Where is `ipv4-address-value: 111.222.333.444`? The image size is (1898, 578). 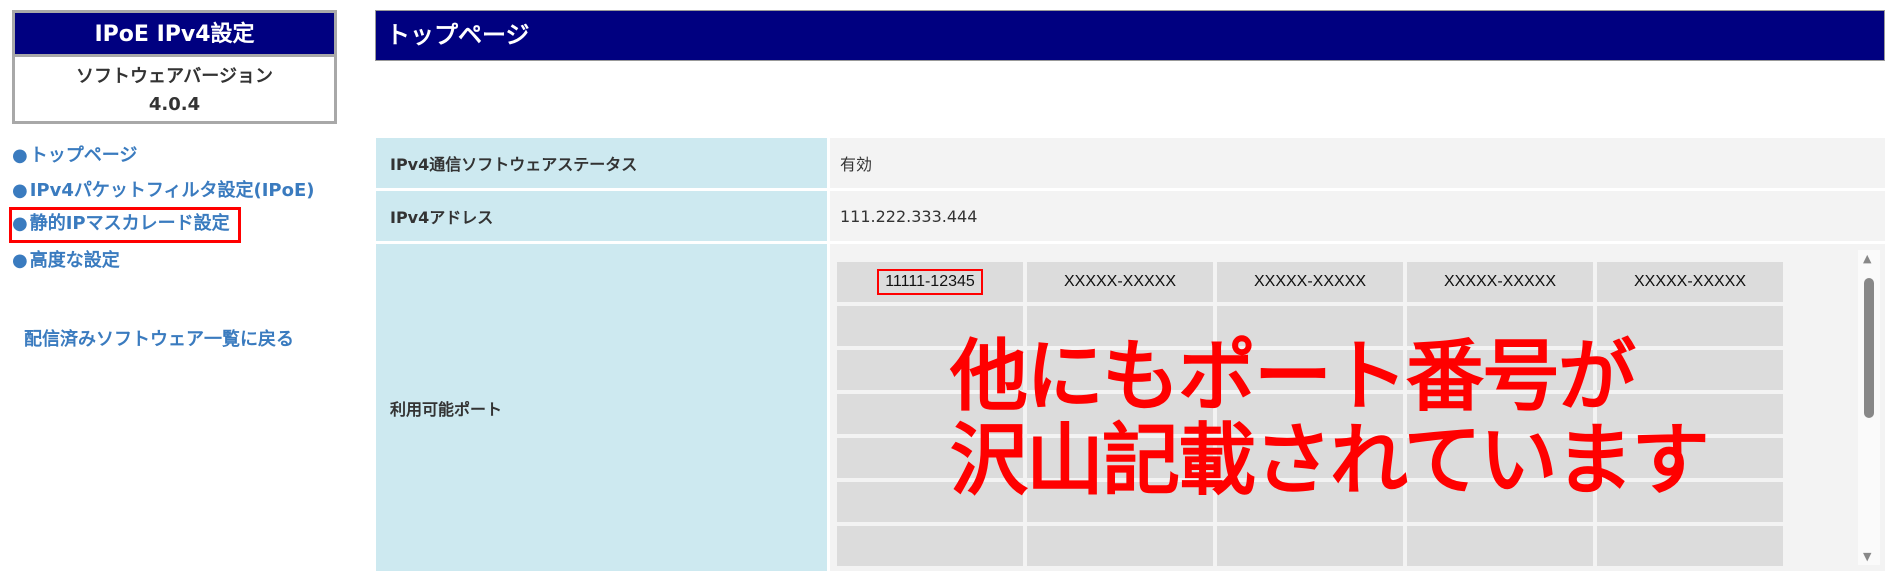 ipv4-address-value: 111.222.333.444 is located at coordinates (1357, 216).